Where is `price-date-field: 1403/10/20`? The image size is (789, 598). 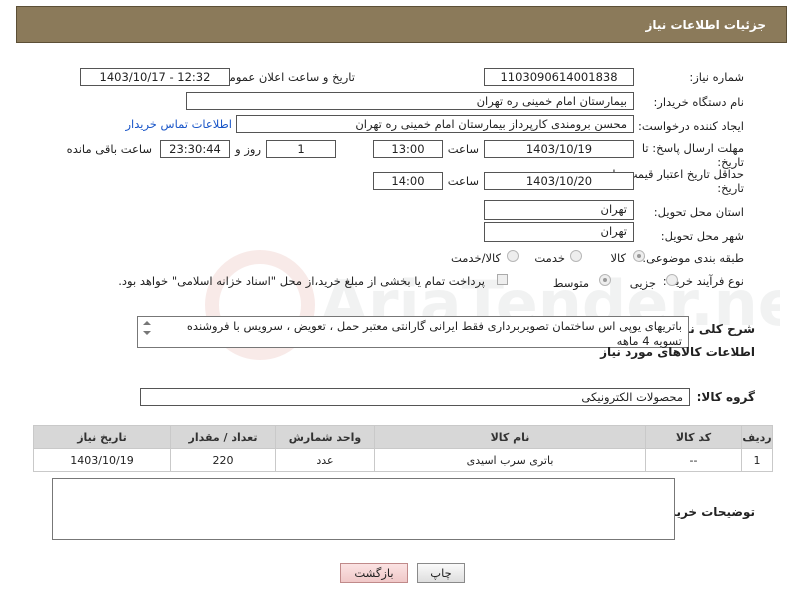 price-date-field: 1403/10/20 is located at coordinates (559, 181).